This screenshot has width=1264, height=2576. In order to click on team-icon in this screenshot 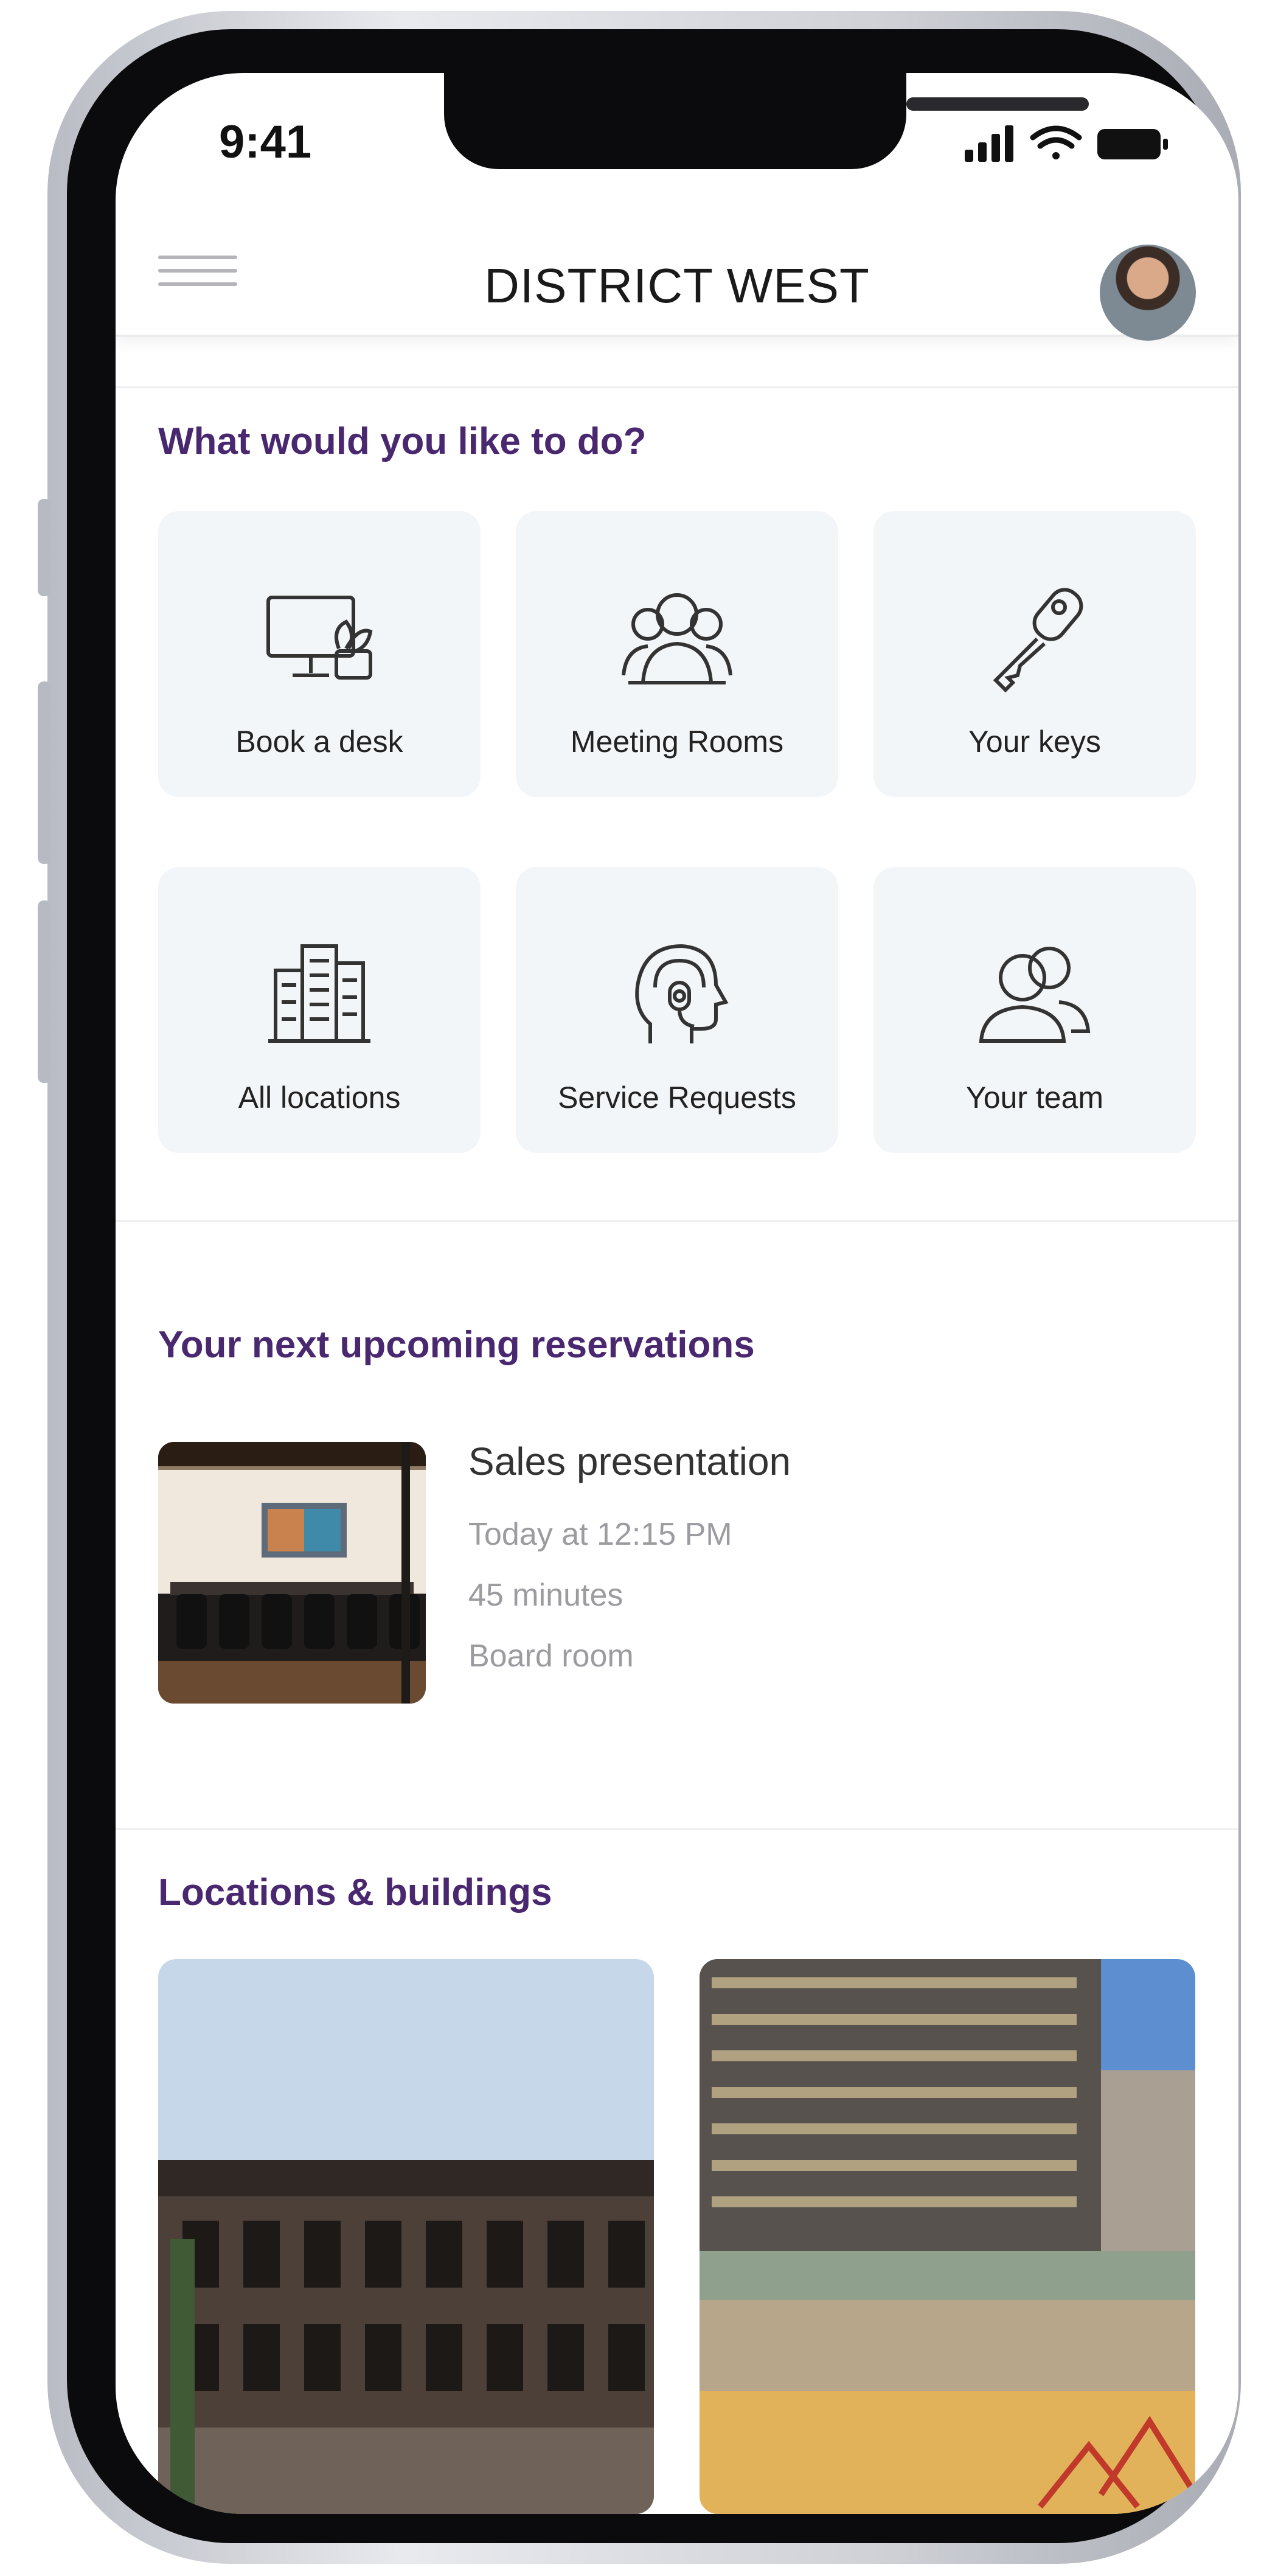, I will do `click(1035, 995)`.